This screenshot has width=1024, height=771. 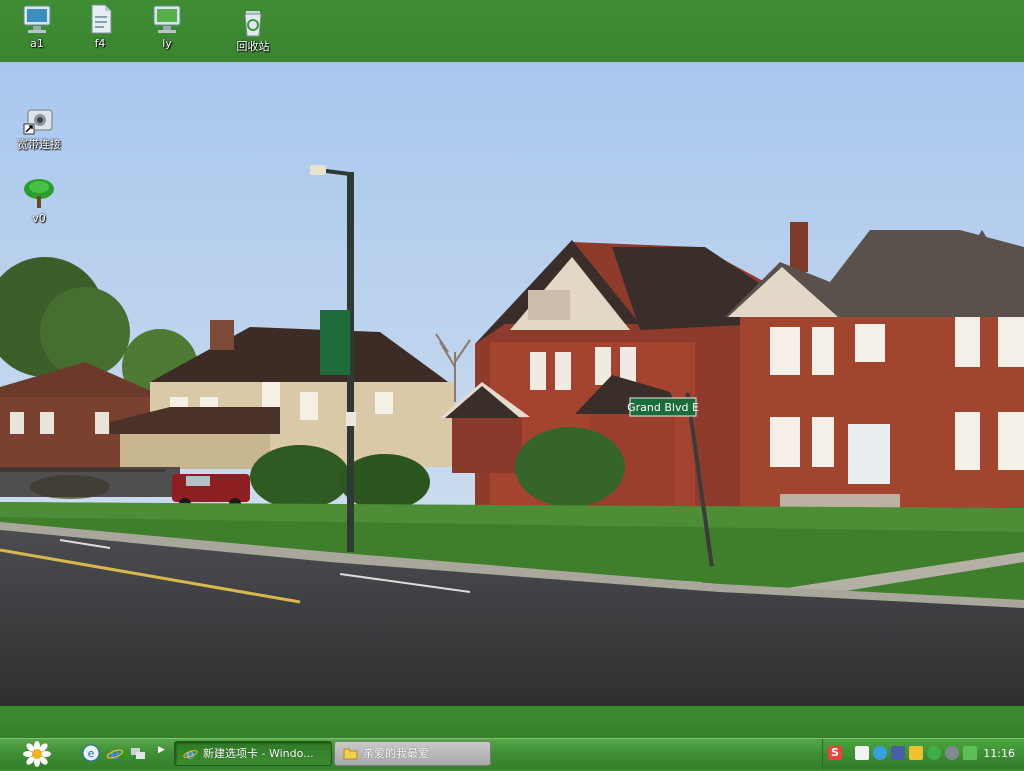 What do you see at coordinates (38, 122) in the screenshot?
I see `broadband-connection-icon` at bounding box center [38, 122].